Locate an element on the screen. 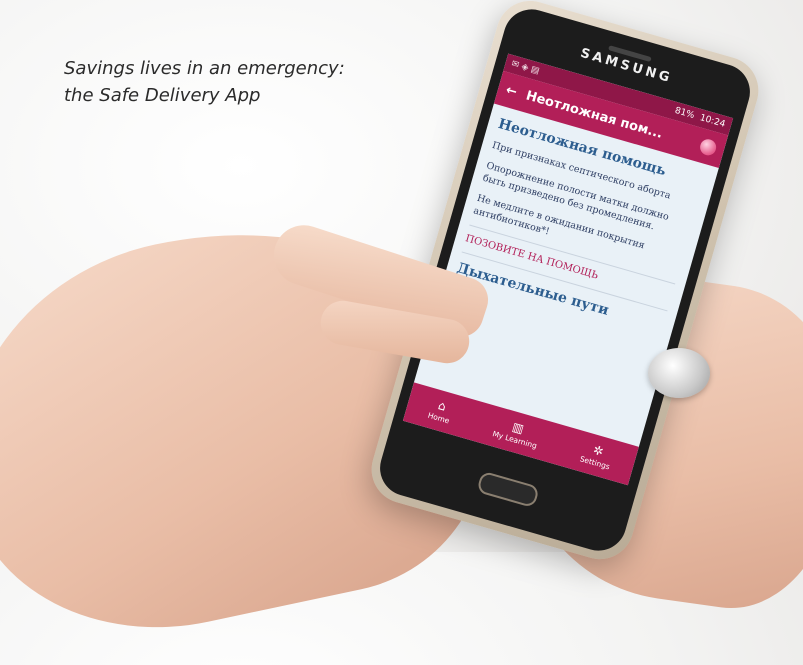 Image resolution: width=803 pixels, height=665 pixels. home-icon: ⌂ is located at coordinates (442, 405).